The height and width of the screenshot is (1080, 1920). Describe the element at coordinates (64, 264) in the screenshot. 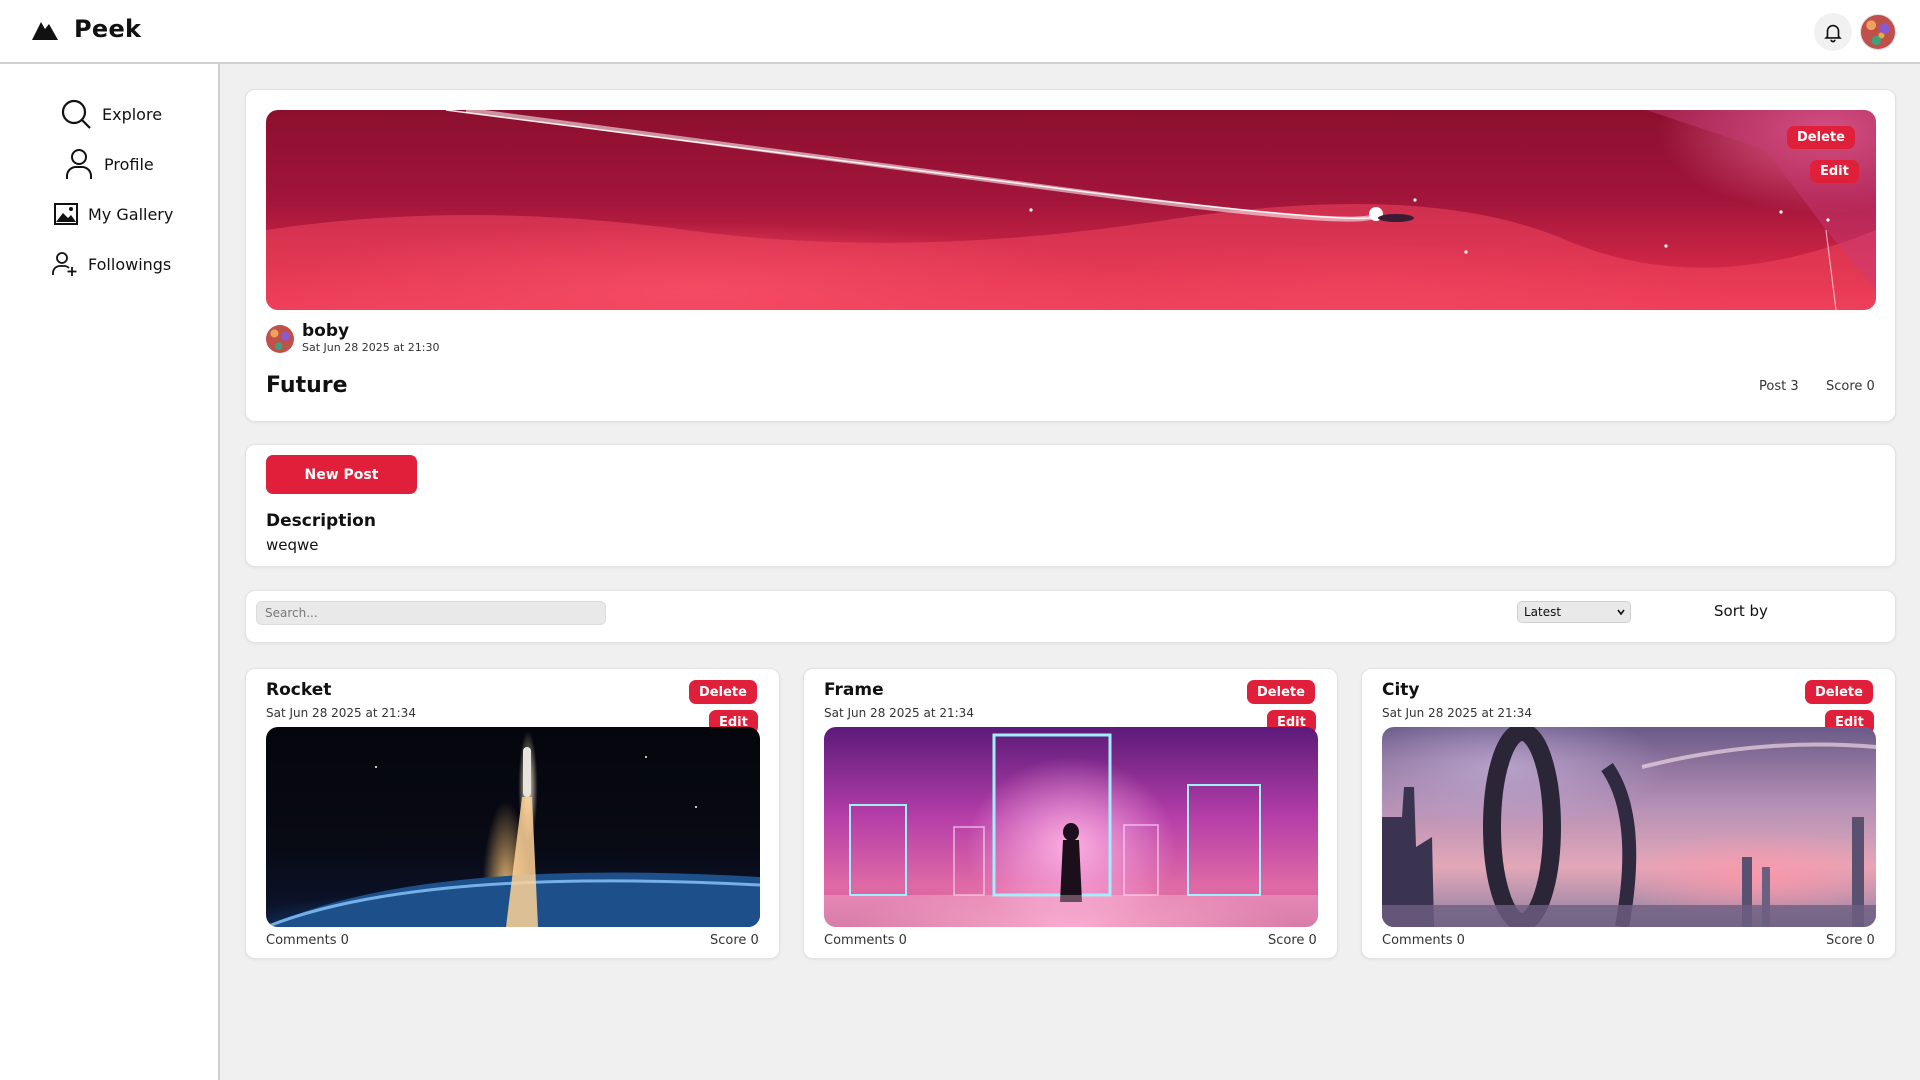

I see `user-plus-icon` at that location.